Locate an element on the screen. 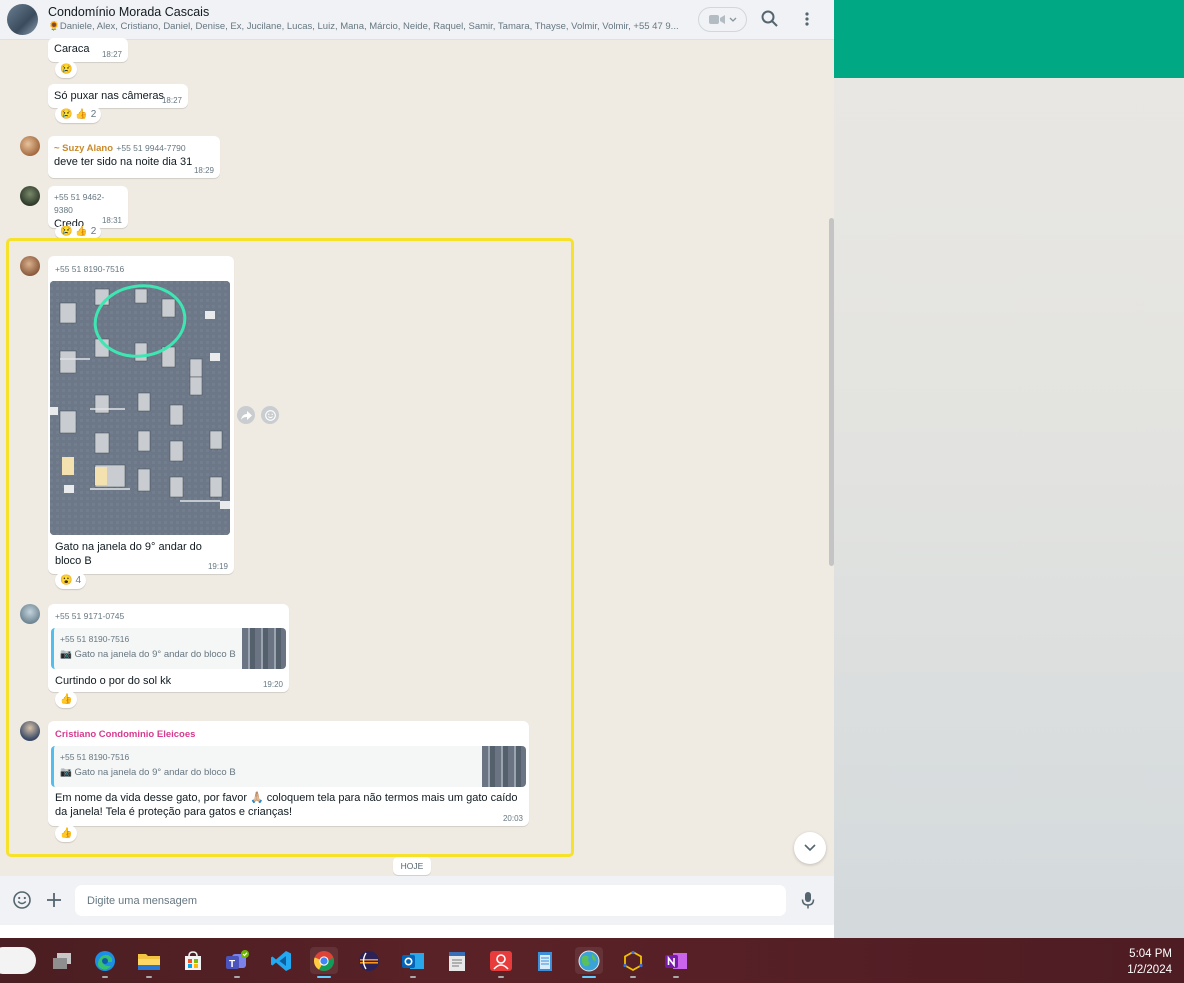 The height and width of the screenshot is (983, 1184). edge-icon is located at coordinates (105, 962).